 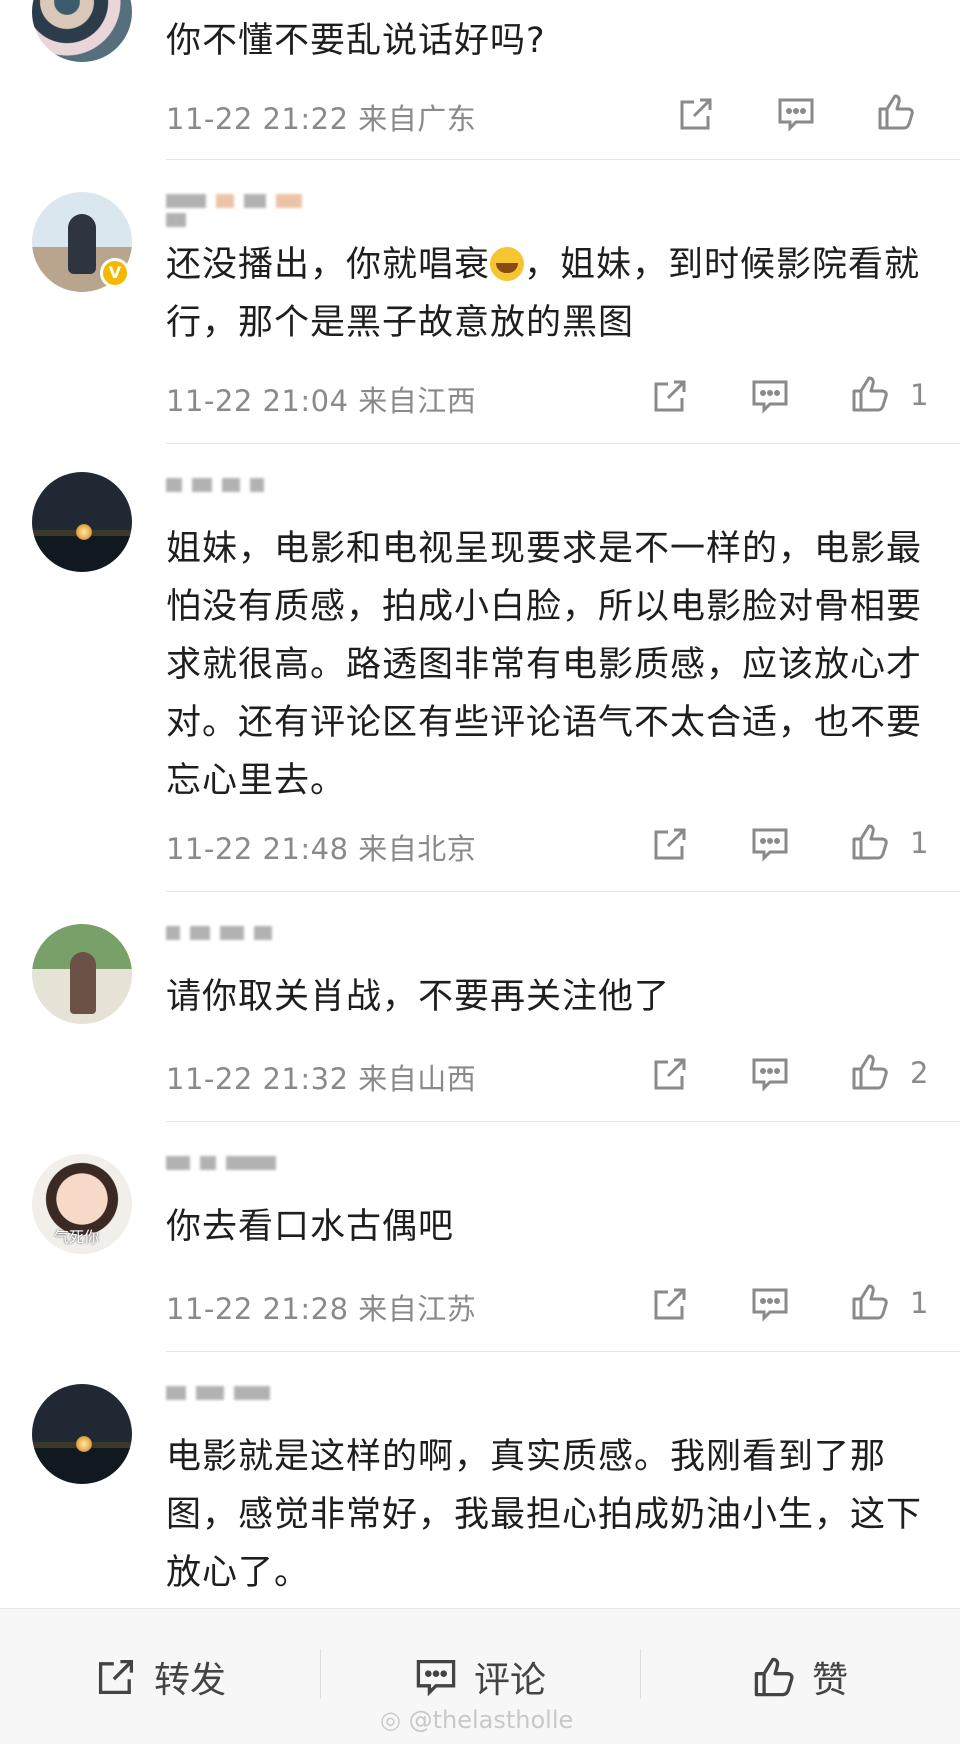 I want to click on like-count: 2, so click(x=919, y=1073).